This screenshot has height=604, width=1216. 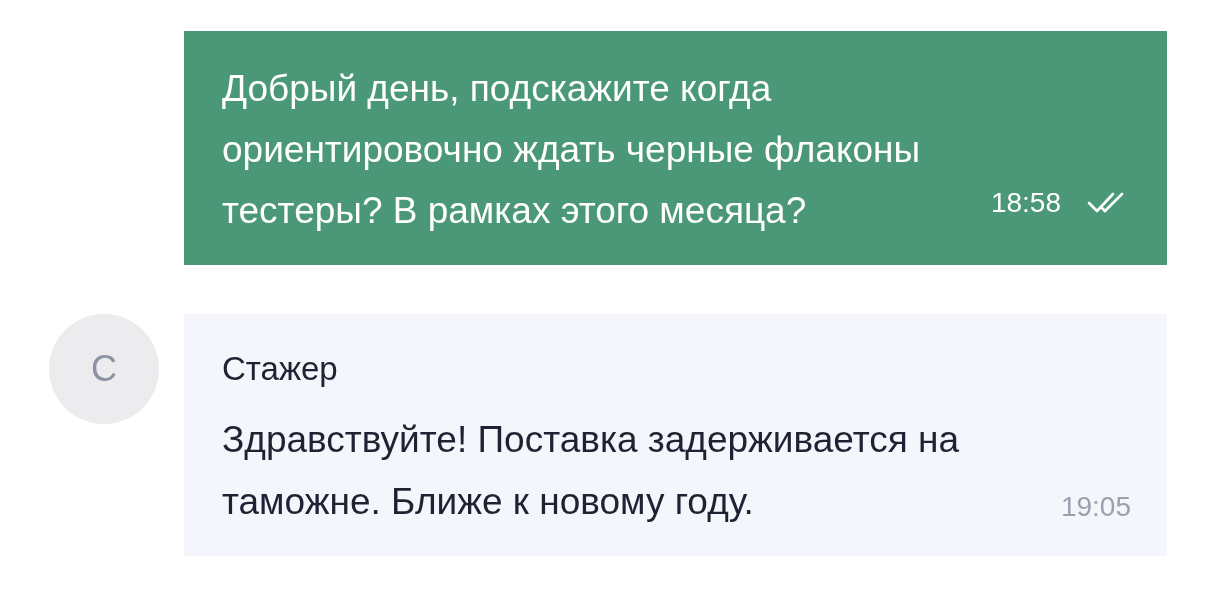 I want to click on message-text: Здравствуйте! Поставка задерживается на таможне. Ближе к новому году., so click(x=591, y=471).